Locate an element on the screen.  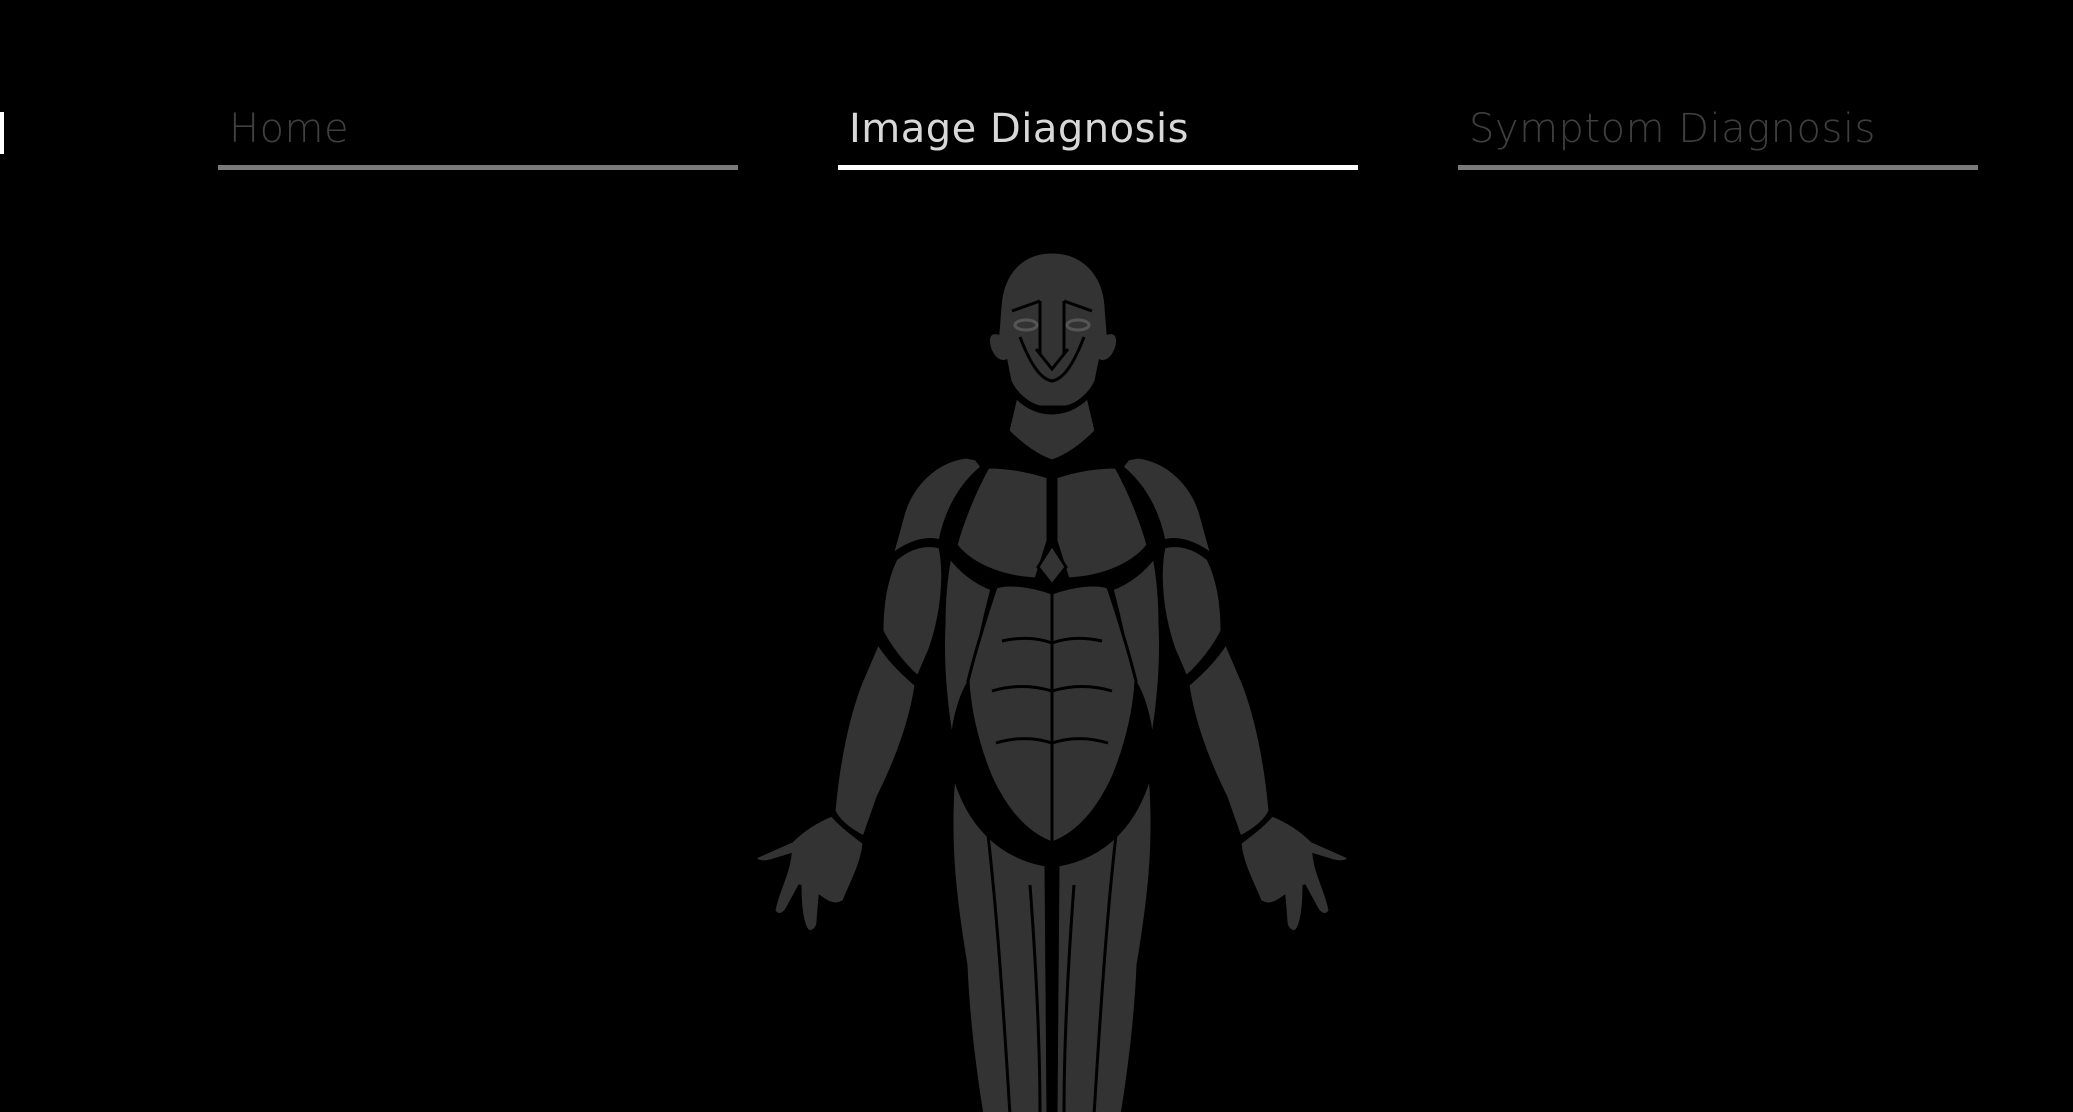
left-upper-arm-region is located at coordinates (912, 612).